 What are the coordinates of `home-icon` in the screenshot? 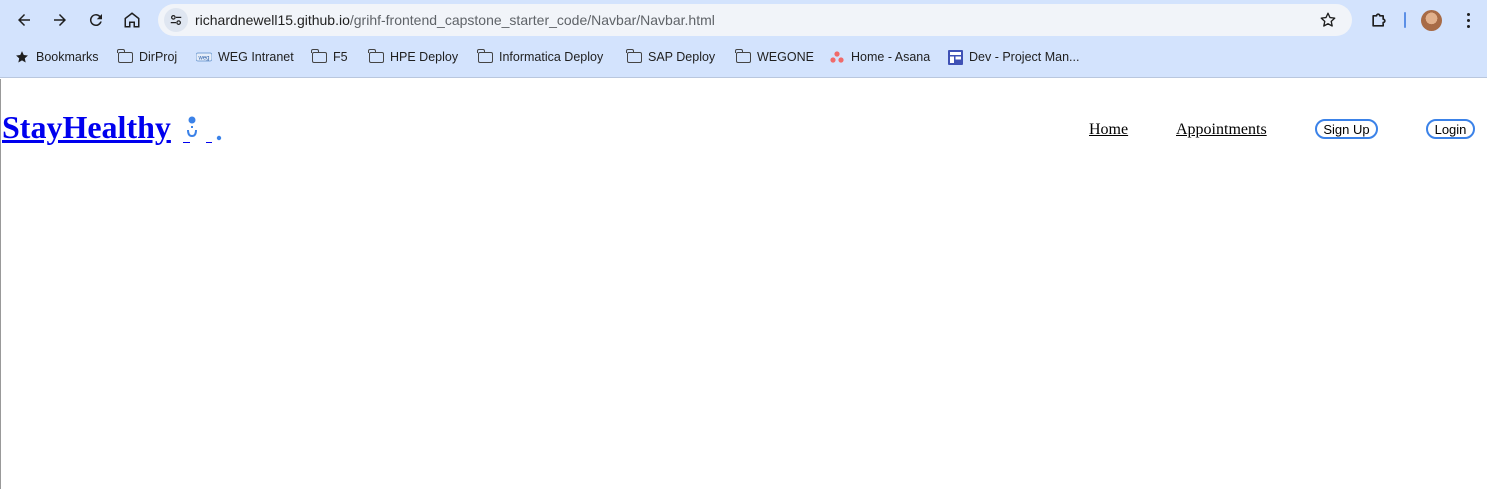 It's located at (132, 20).